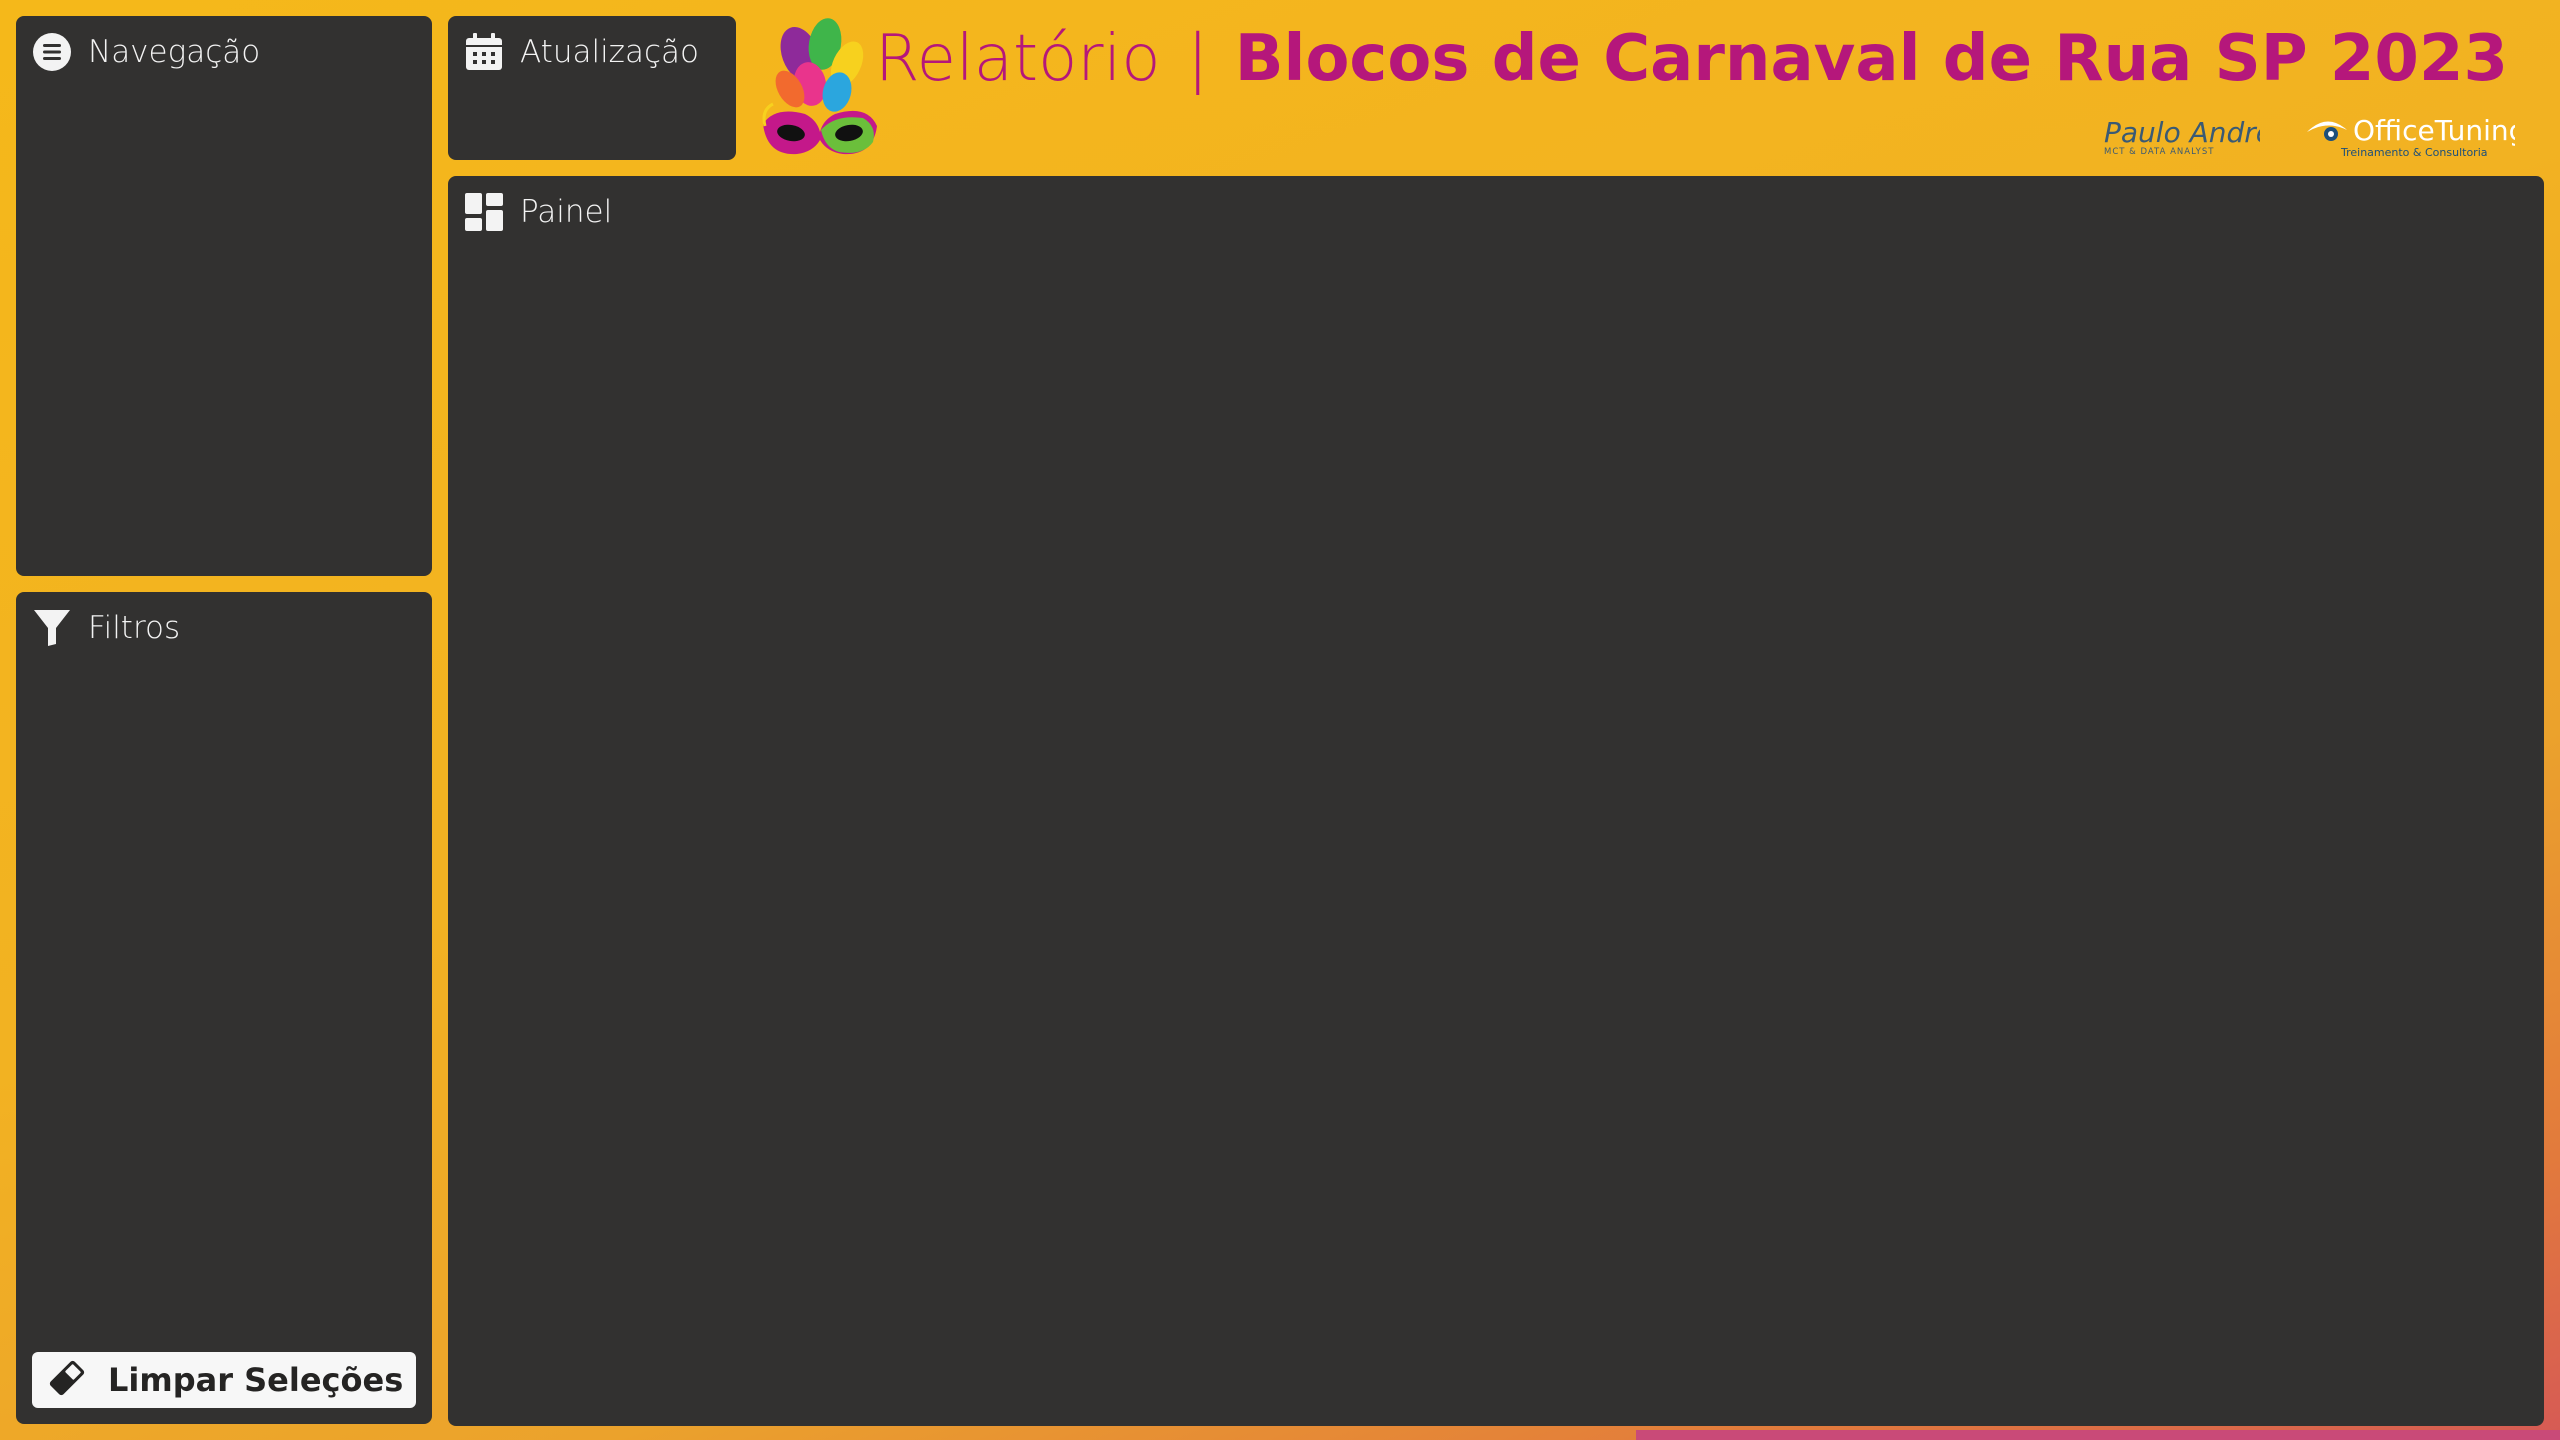 Image resolution: width=2560 pixels, height=1440 pixels. I want to click on filters-label: Filtros, so click(134, 628).